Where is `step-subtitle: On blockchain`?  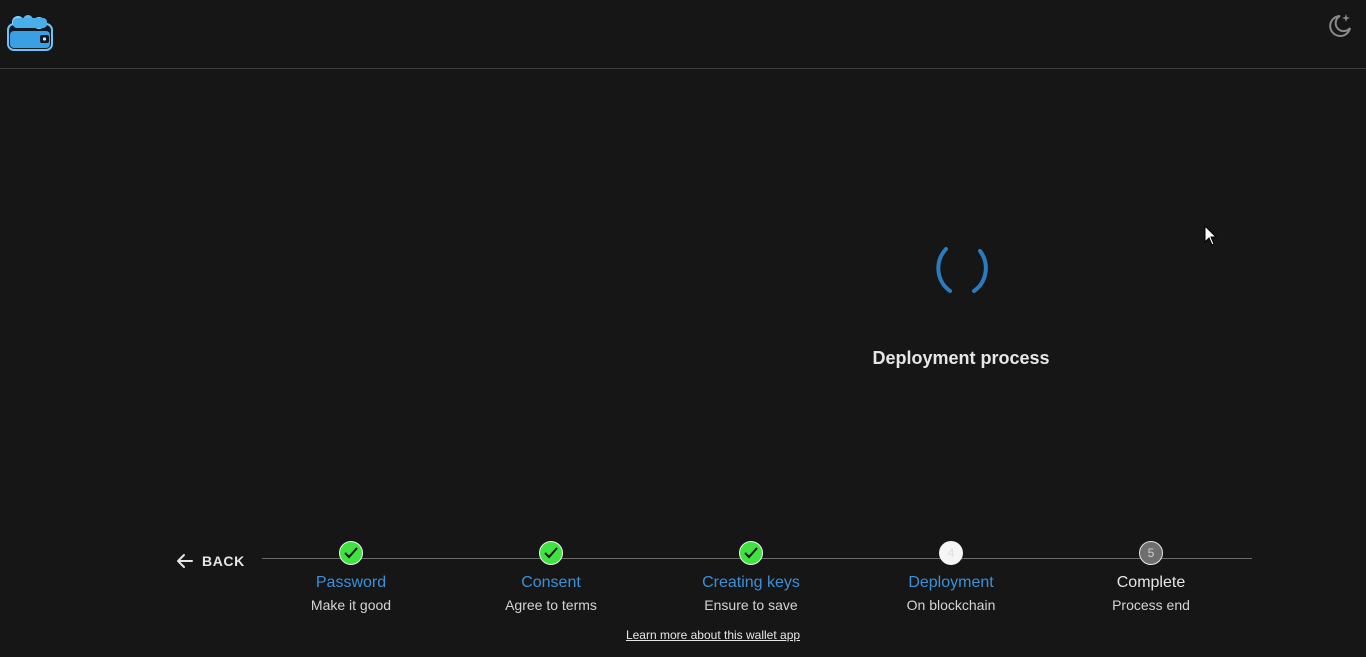 step-subtitle: On blockchain is located at coordinates (951, 605).